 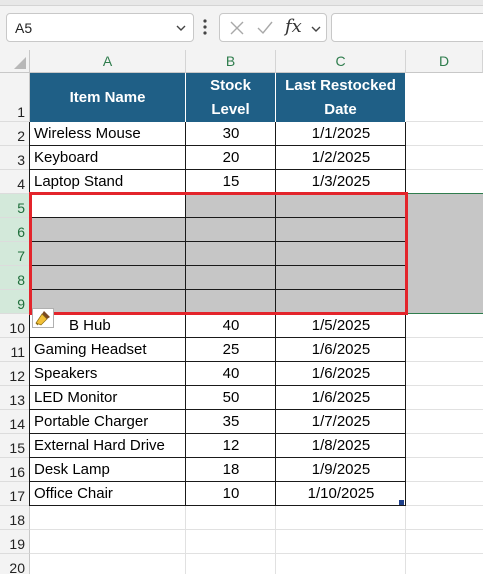 I want to click on header-text: Item Name, so click(x=107, y=97).